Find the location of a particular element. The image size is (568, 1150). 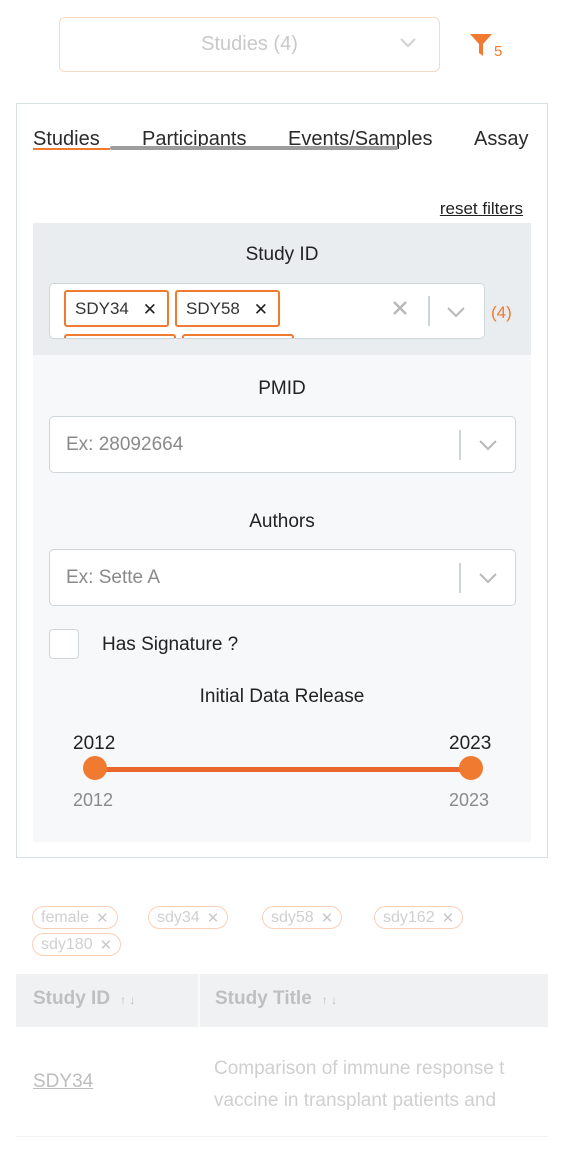

study-id-link: SDY34 is located at coordinates (63, 1082).